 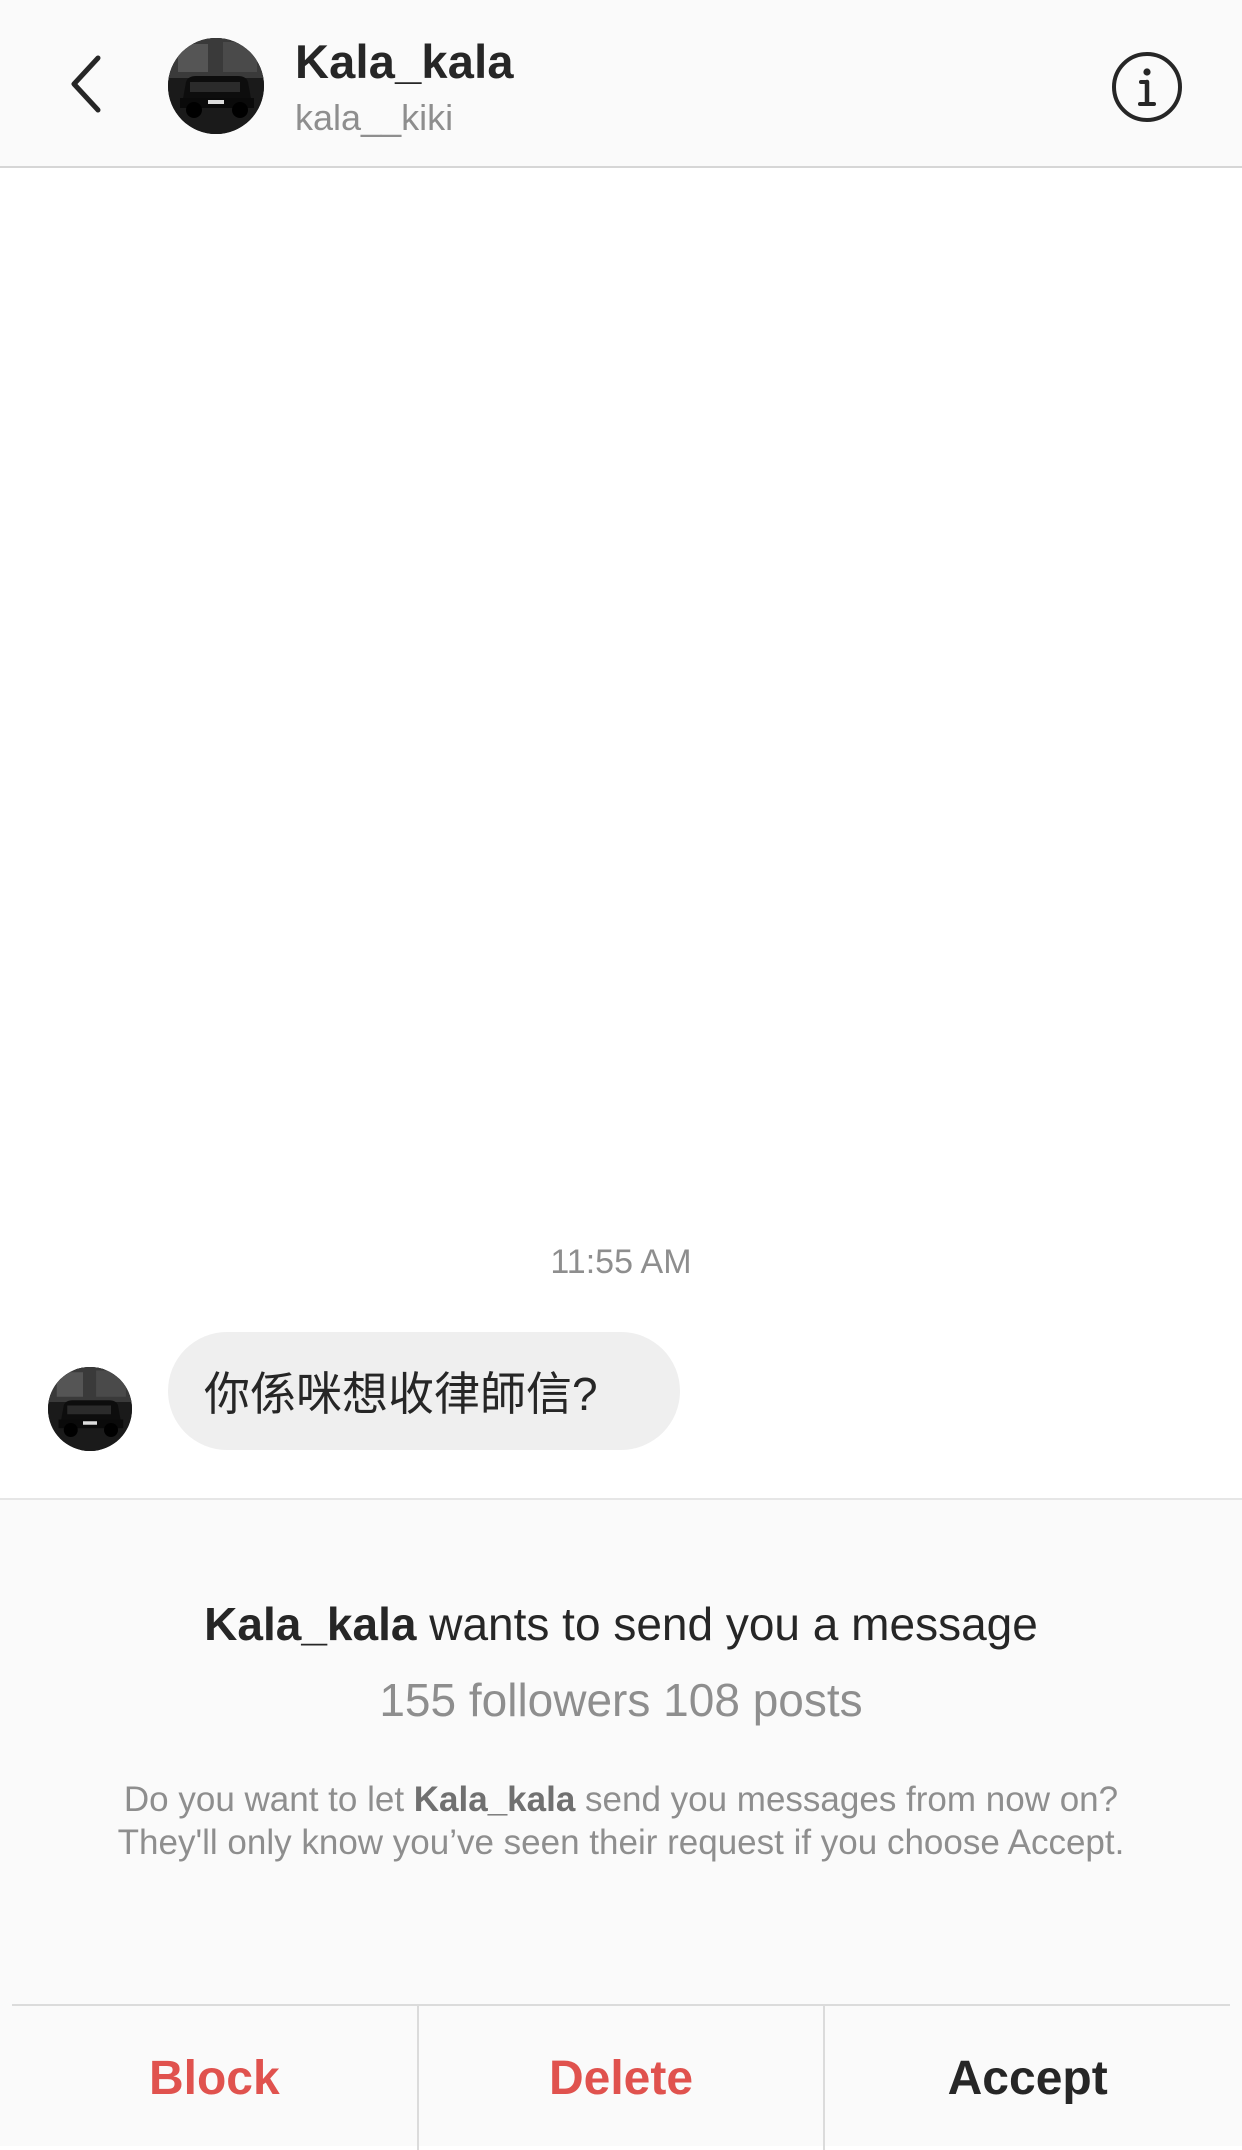 What do you see at coordinates (214, 2078) in the screenshot?
I see `block-button: Block` at bounding box center [214, 2078].